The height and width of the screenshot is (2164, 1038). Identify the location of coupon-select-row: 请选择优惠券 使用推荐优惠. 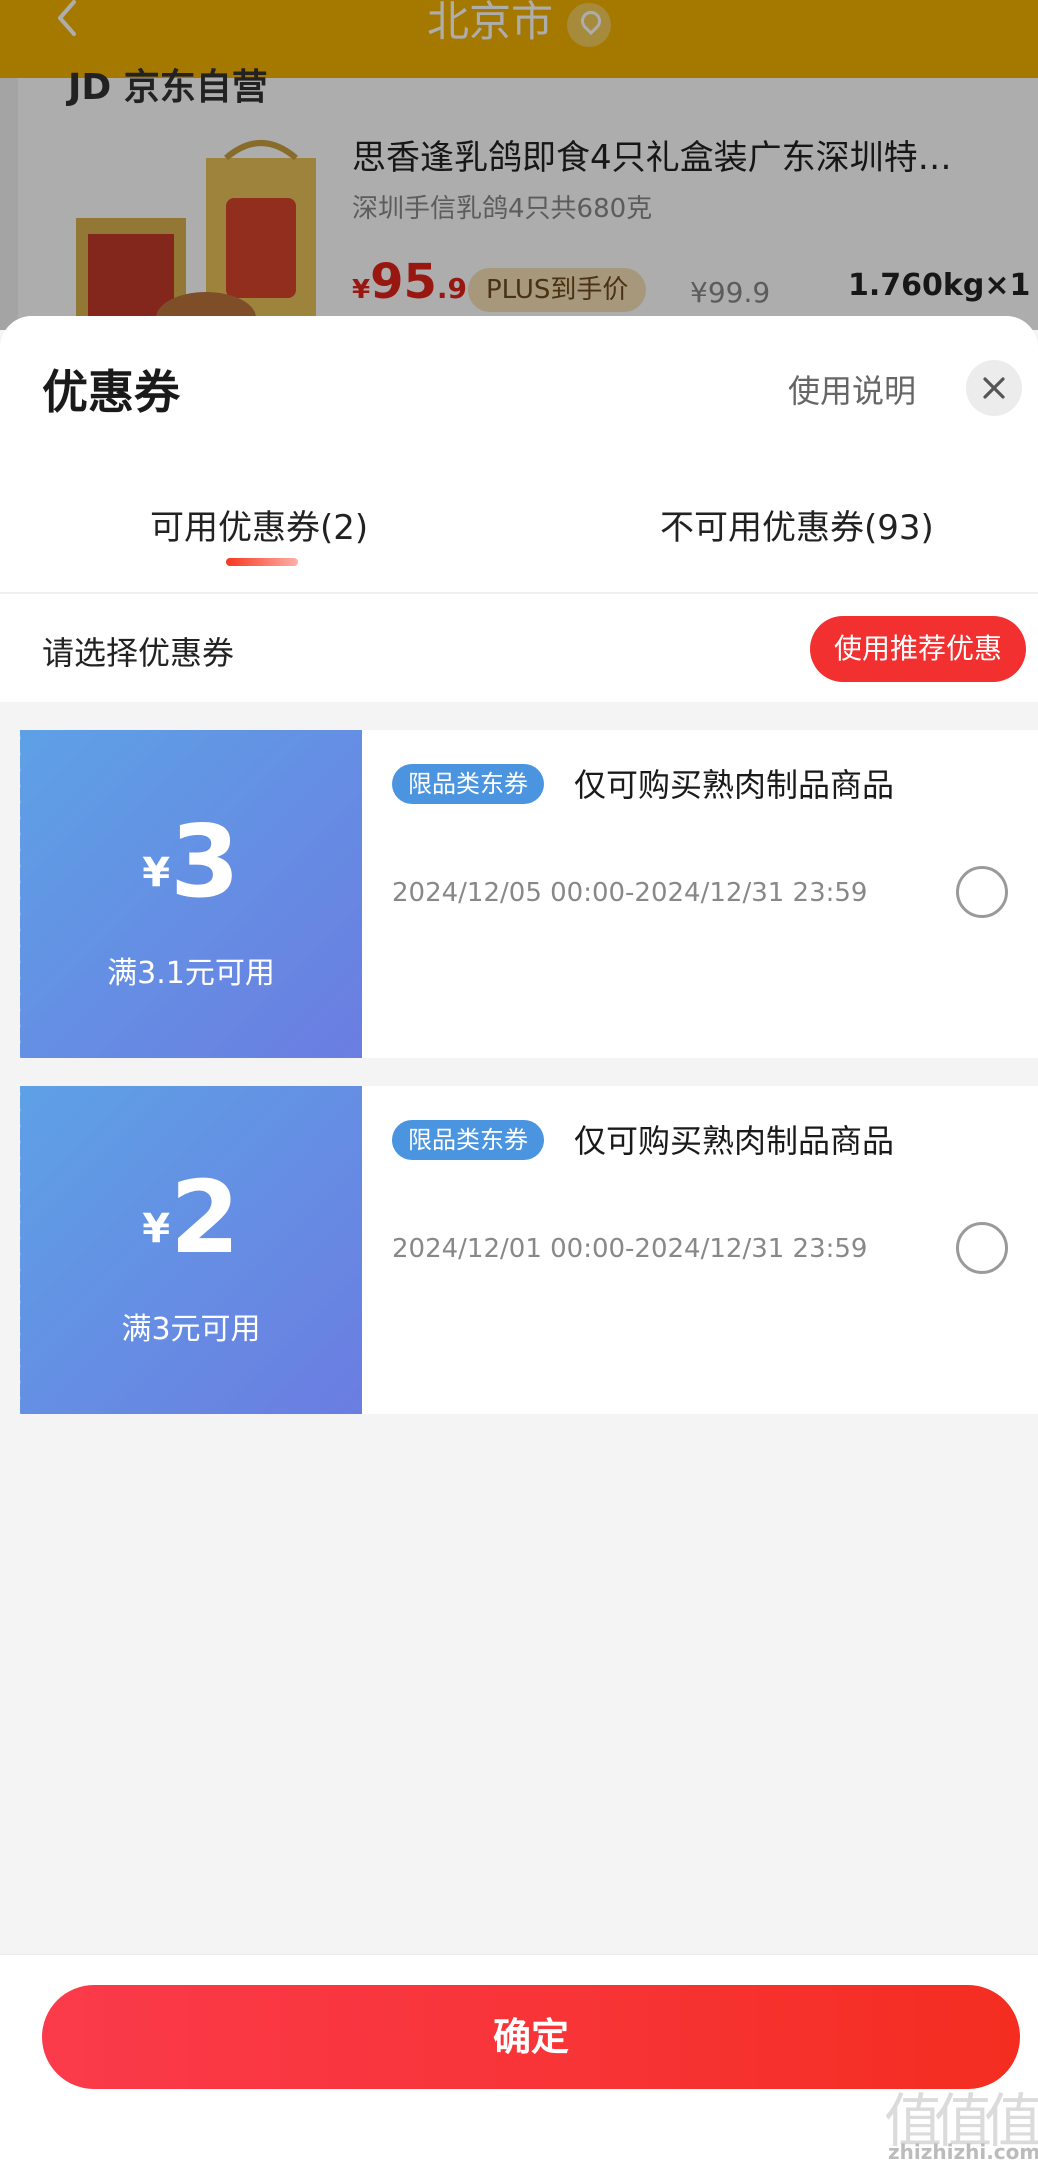
(519, 647).